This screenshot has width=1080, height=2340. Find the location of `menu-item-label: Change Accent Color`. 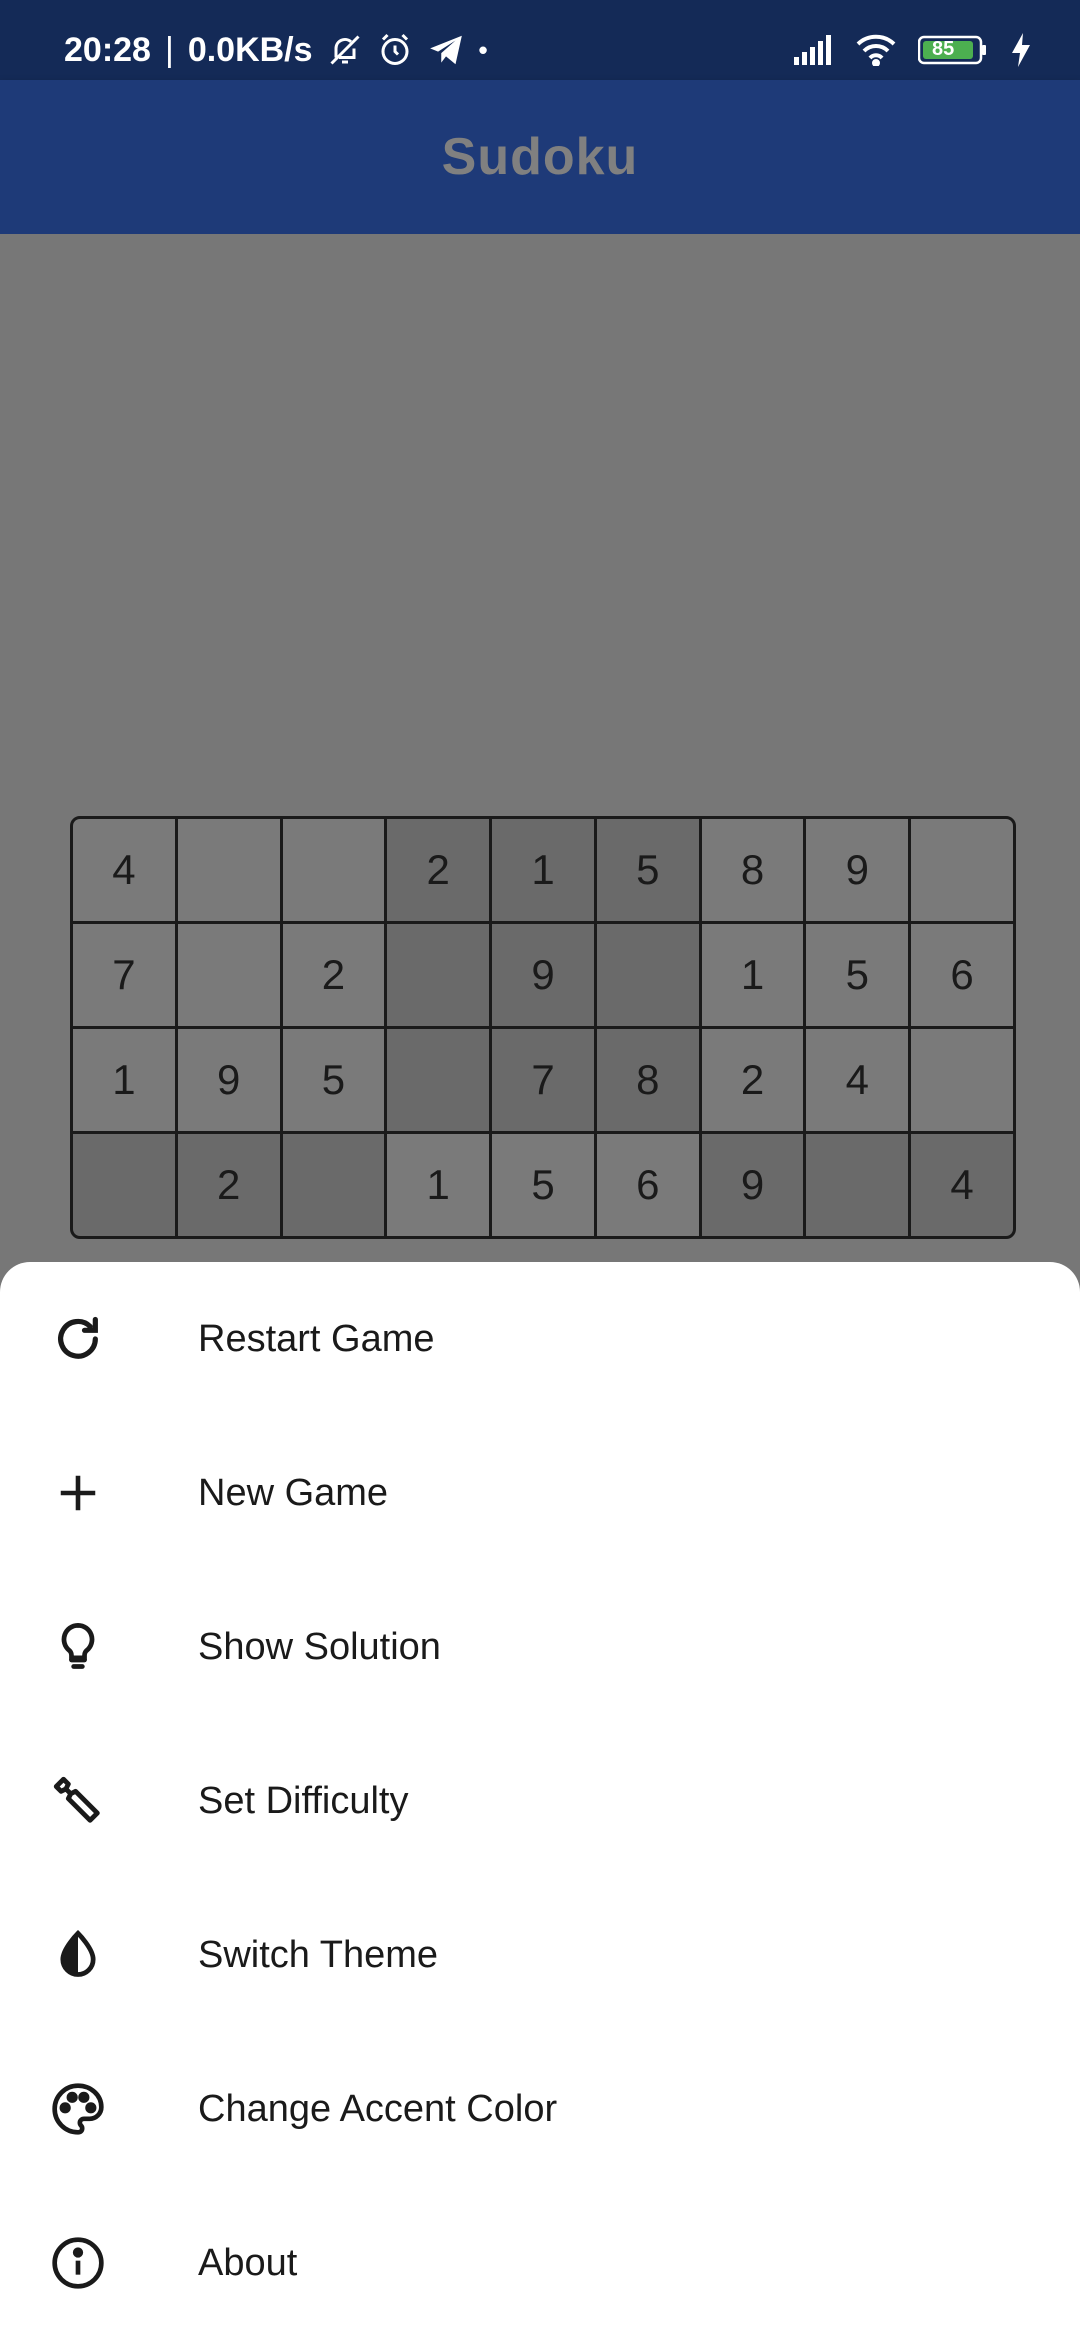

menu-item-label: Change Accent Color is located at coordinates (378, 2108).